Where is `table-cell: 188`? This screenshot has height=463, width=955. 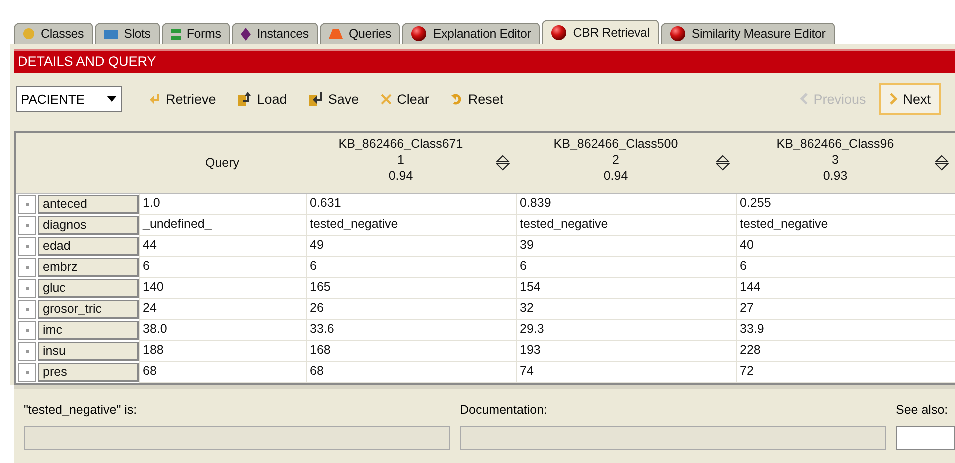 table-cell: 188 is located at coordinates (222, 351).